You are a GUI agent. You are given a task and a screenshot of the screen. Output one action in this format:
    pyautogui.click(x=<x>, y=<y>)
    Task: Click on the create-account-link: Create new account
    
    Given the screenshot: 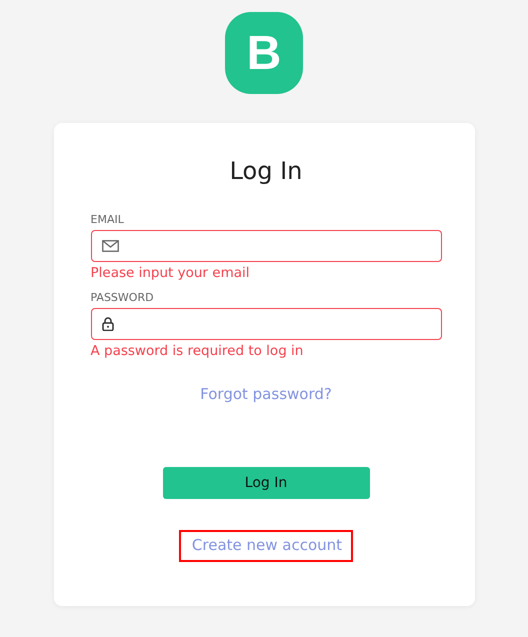 What is the action you would take?
    pyautogui.click(x=266, y=546)
    